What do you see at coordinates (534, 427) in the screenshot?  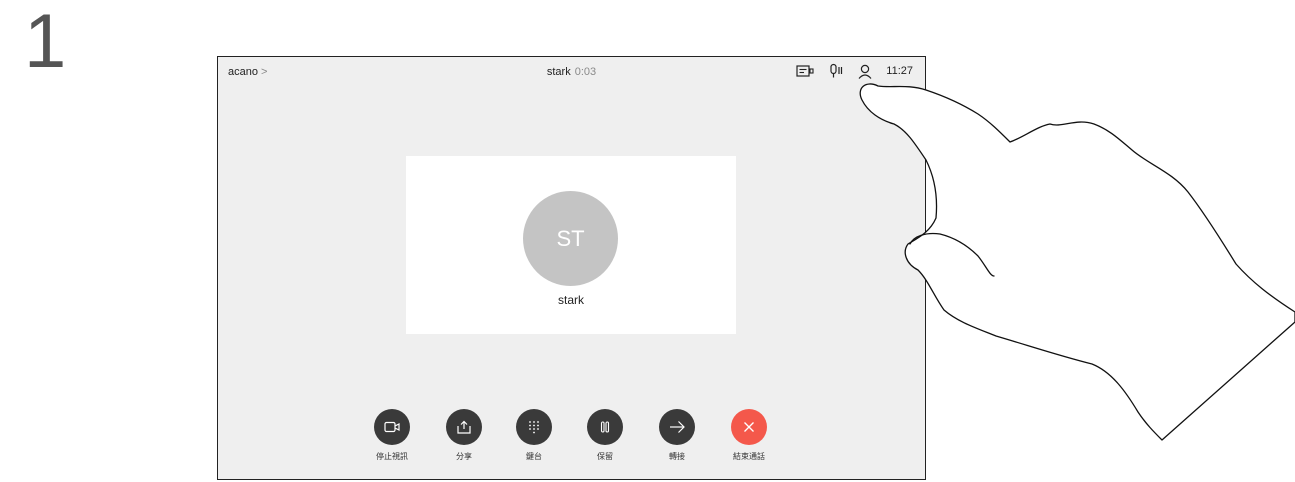 I see `keypad-icon` at bounding box center [534, 427].